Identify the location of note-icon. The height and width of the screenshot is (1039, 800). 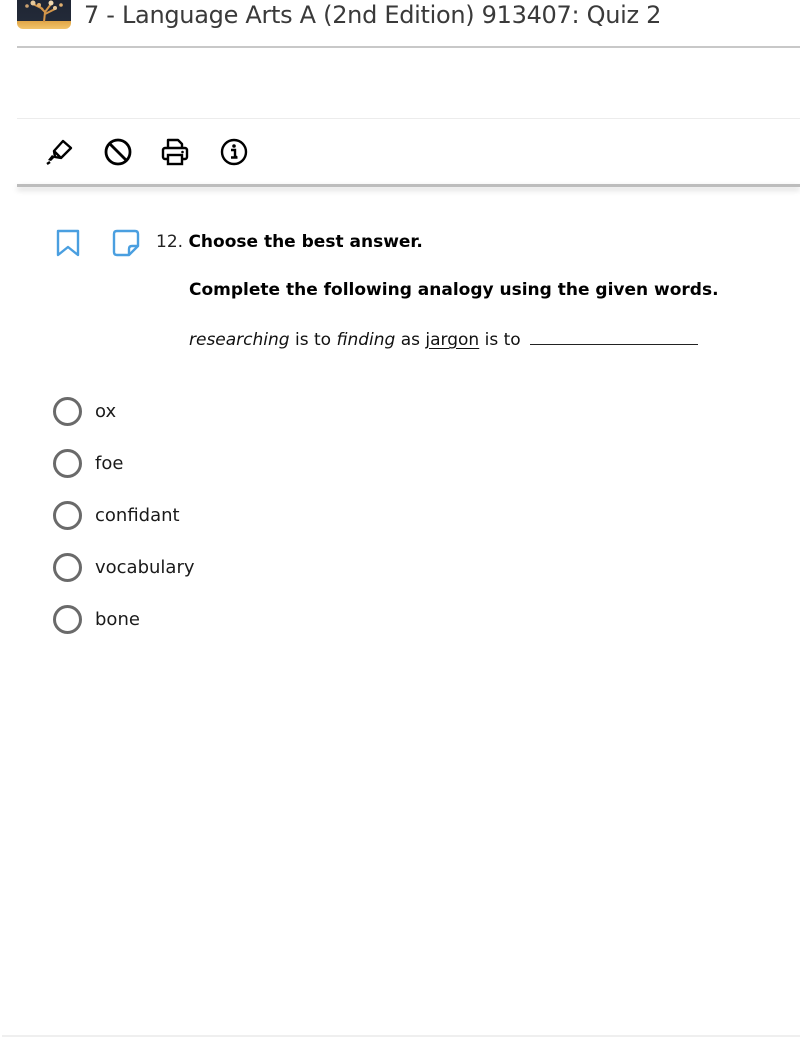
(126, 243).